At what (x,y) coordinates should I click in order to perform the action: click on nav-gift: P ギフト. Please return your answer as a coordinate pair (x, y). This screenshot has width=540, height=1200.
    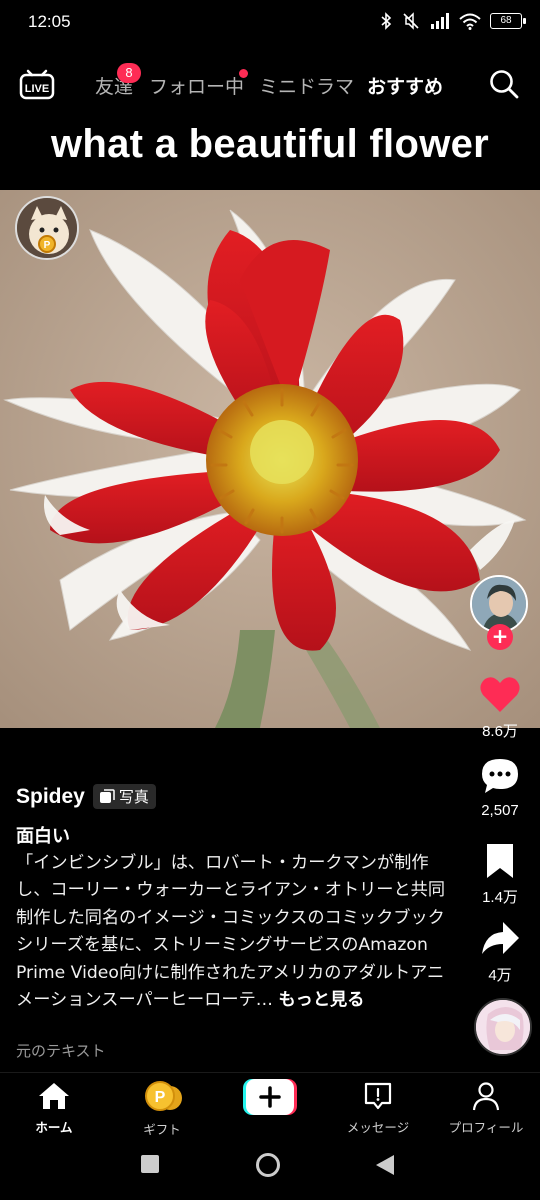
    Looking at the image, I should click on (162, 1109).